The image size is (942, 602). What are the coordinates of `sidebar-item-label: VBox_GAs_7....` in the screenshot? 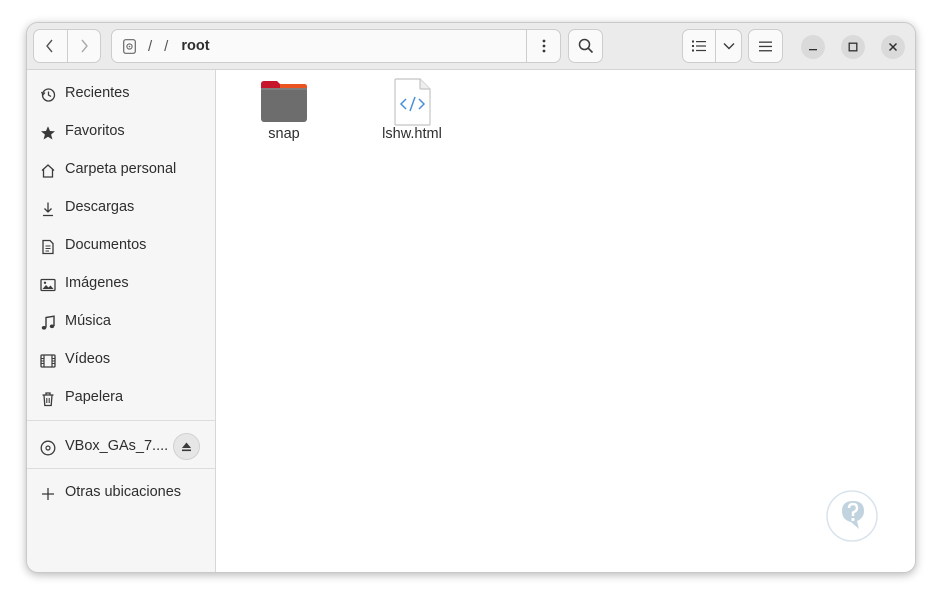 It's located at (117, 446).